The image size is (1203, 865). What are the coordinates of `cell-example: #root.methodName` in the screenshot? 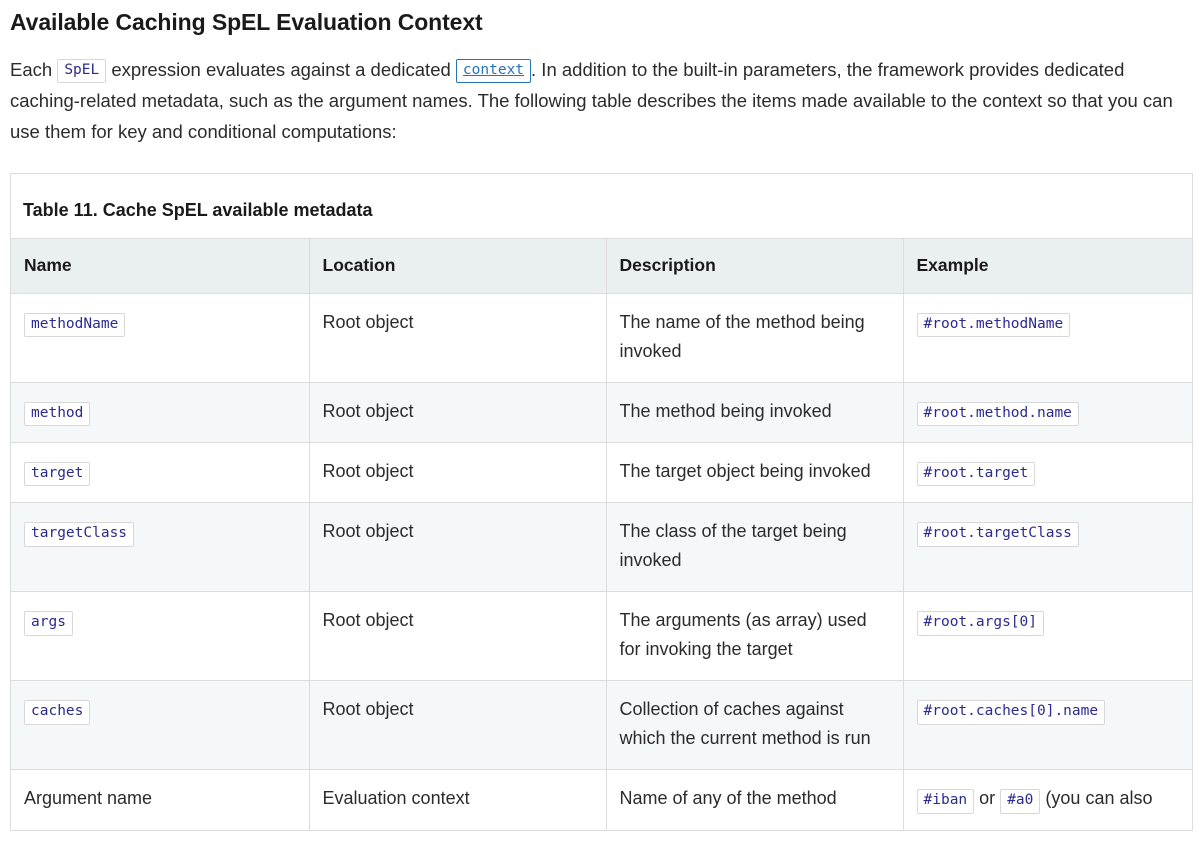 It's located at (1047, 338).